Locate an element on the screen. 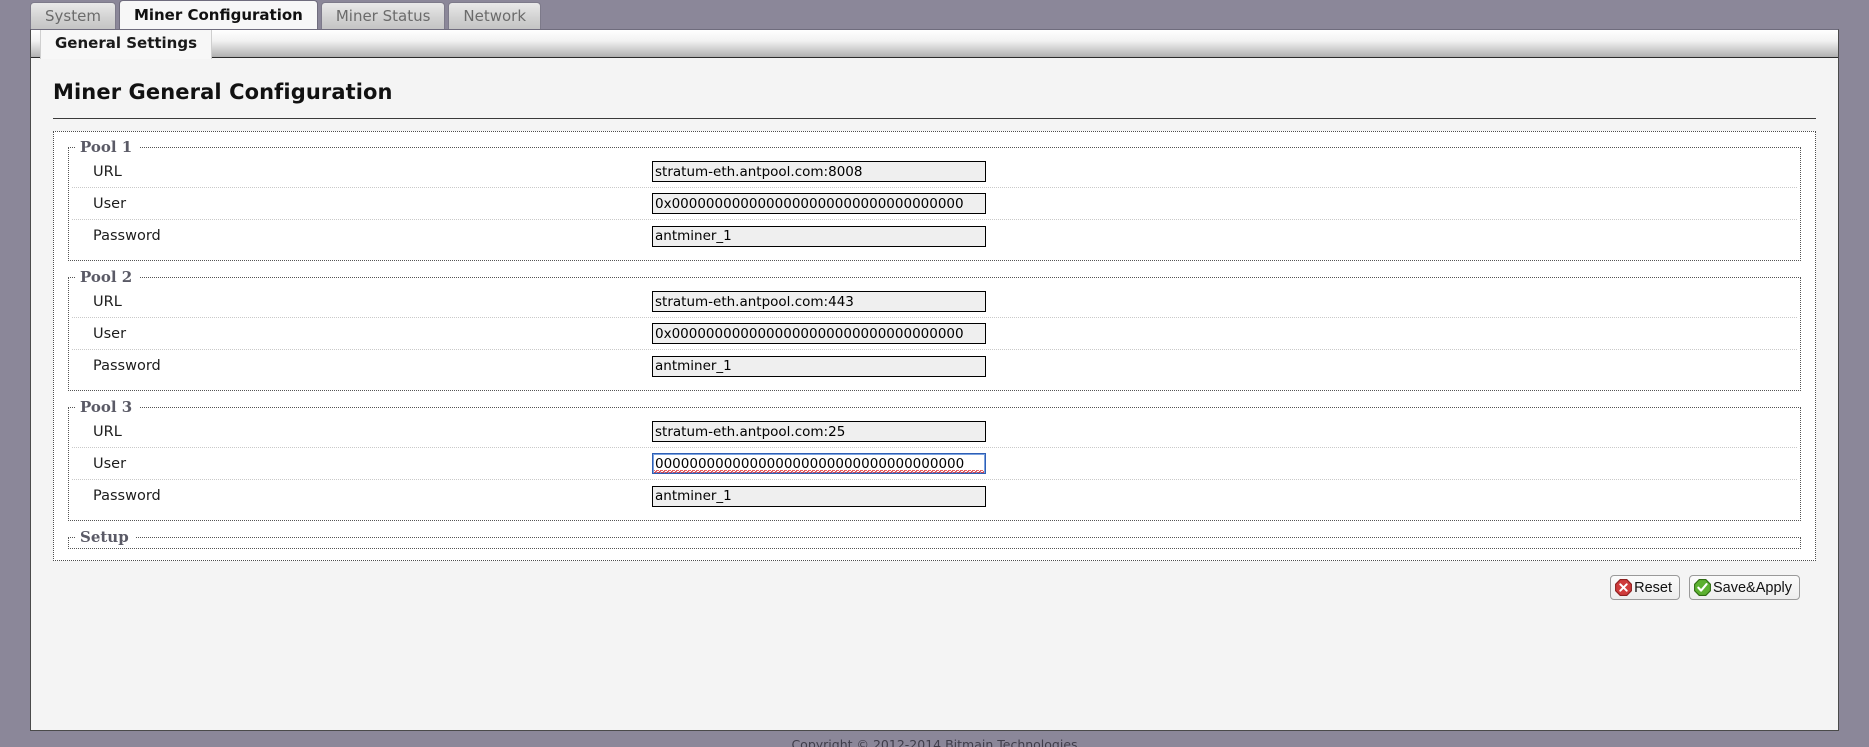 The image size is (1869, 747). tab-miner-status: Miner Status is located at coordinates (383, 16).